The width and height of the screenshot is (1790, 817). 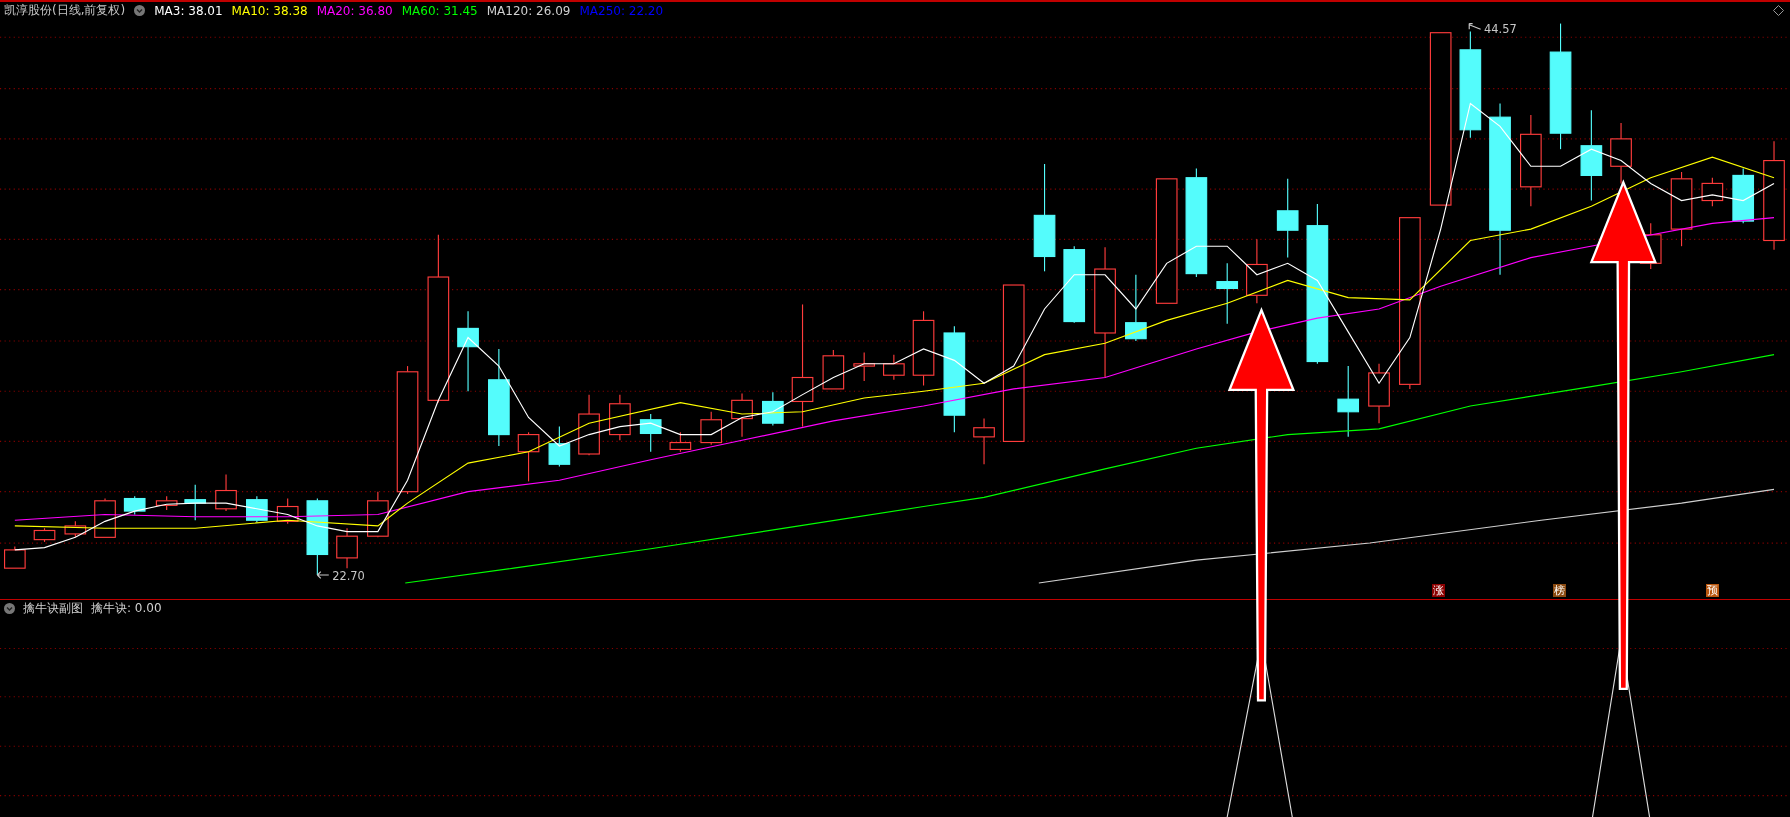 What do you see at coordinates (1712, 590) in the screenshot?
I see `signal-marker: 预` at bounding box center [1712, 590].